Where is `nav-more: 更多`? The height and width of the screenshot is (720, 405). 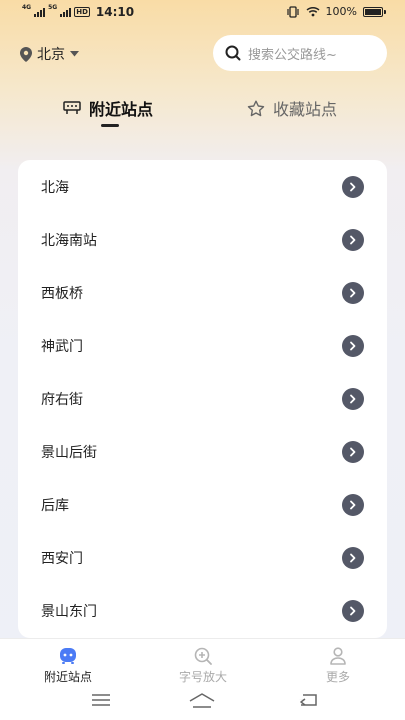
nav-more: 更多 is located at coordinates (338, 666).